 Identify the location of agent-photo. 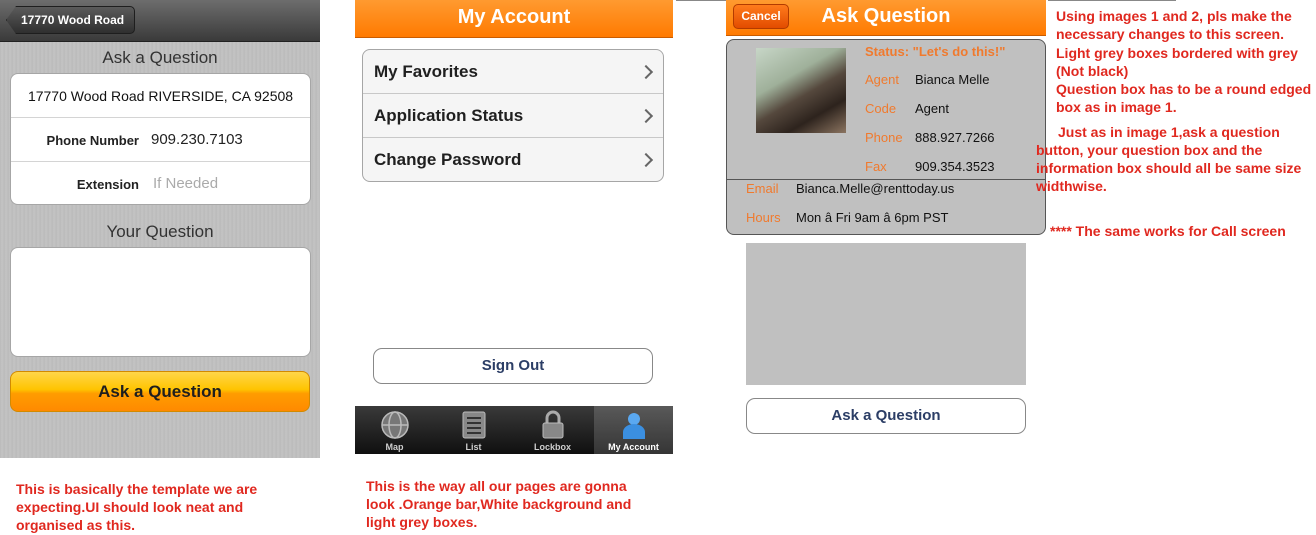
(801, 90).